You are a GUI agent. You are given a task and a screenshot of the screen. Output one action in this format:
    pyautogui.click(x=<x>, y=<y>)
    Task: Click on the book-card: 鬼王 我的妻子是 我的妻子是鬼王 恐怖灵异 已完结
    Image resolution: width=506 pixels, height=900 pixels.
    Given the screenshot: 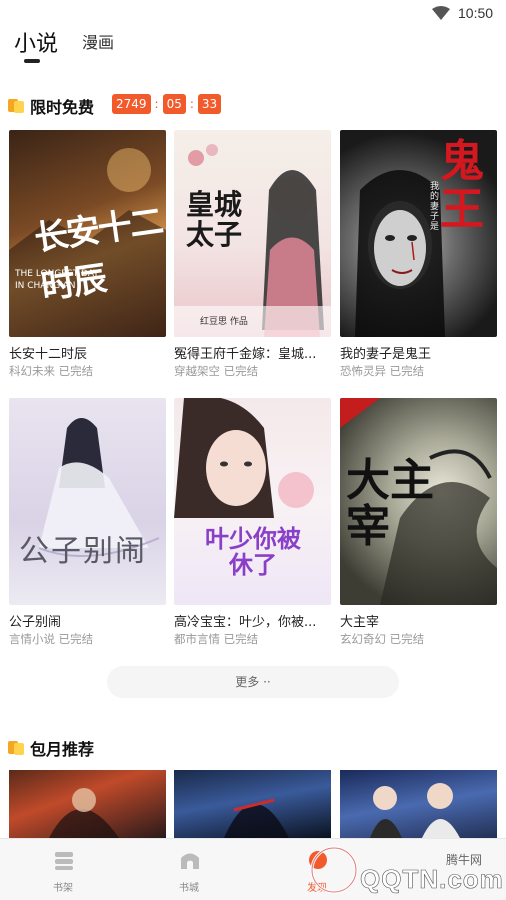 What is the action you would take?
    pyautogui.click(x=418, y=254)
    